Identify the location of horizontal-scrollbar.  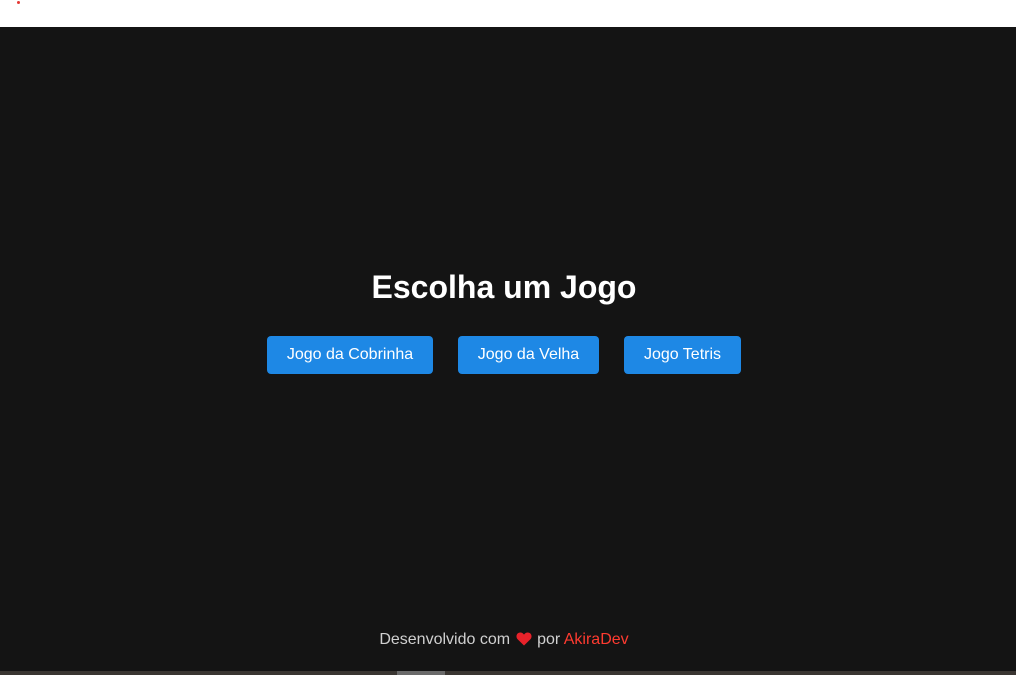
(508, 673).